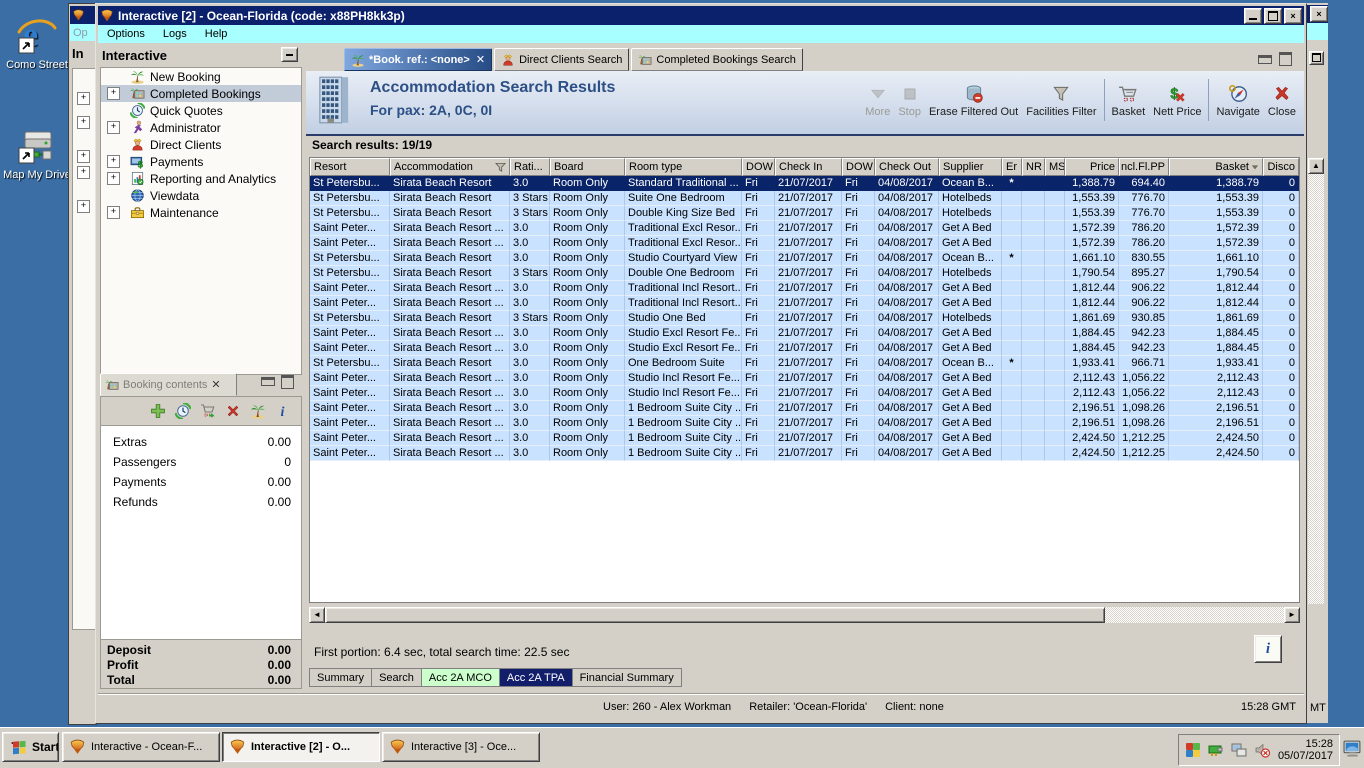 This screenshot has width=1364, height=768. I want to click on toolbar-button-navigate: Navigate, so click(1237, 101).